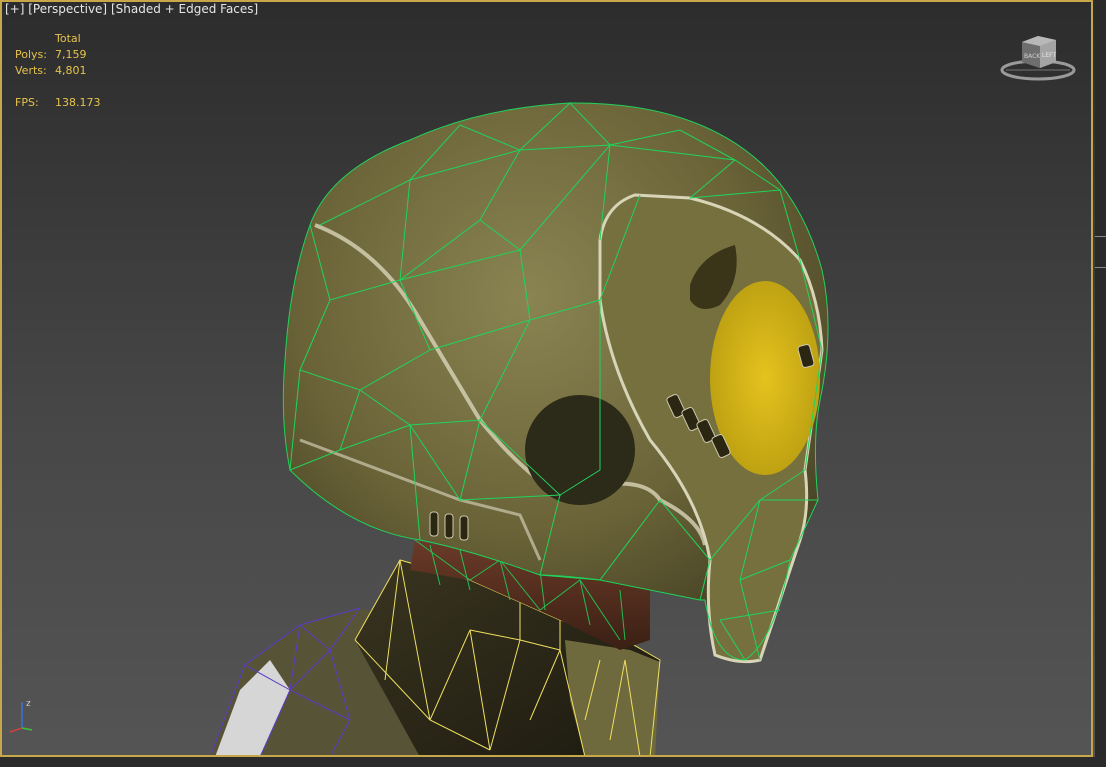 Image resolution: width=1106 pixels, height=767 pixels. What do you see at coordinates (71, 70) in the screenshot?
I see `stats-verts-value: 4,801` at bounding box center [71, 70].